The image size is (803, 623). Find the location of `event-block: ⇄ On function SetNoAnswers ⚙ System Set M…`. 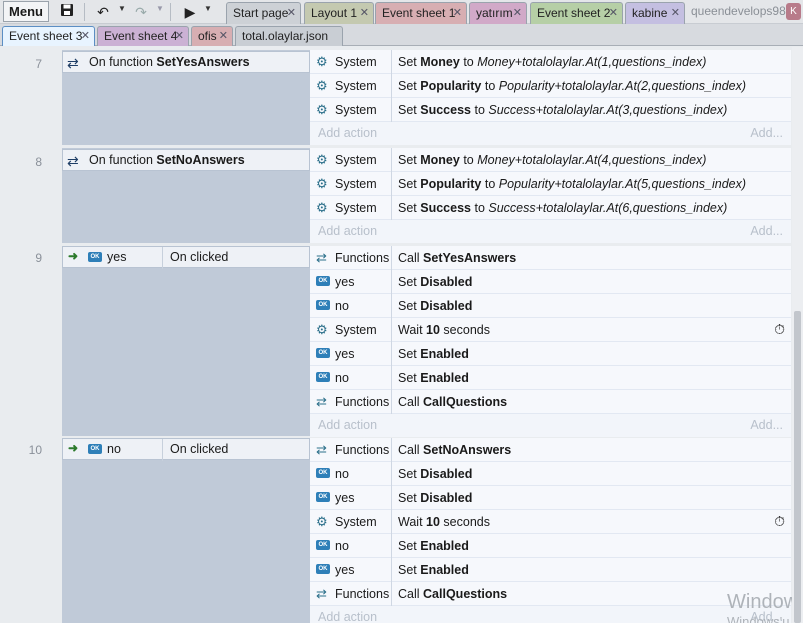

event-block: ⇄ On function SetNoAnswers ⚙ System Set M… is located at coordinates (426, 195).